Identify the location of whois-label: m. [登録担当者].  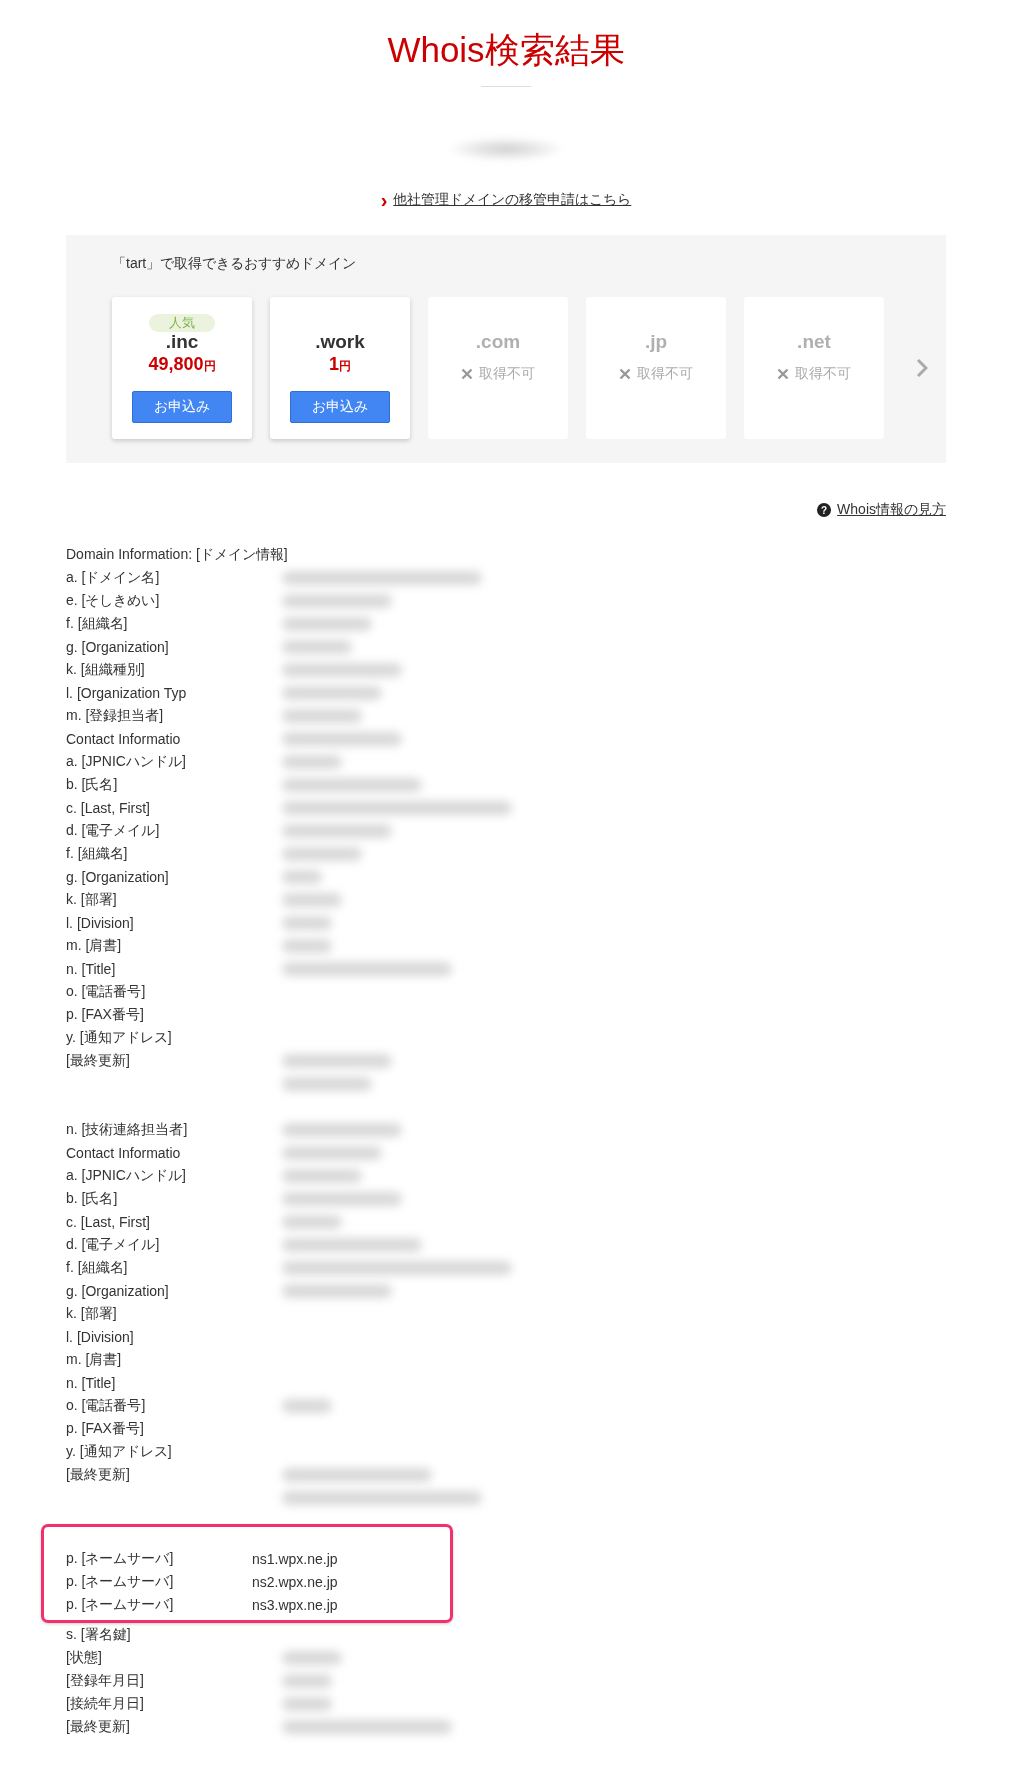
(115, 714).